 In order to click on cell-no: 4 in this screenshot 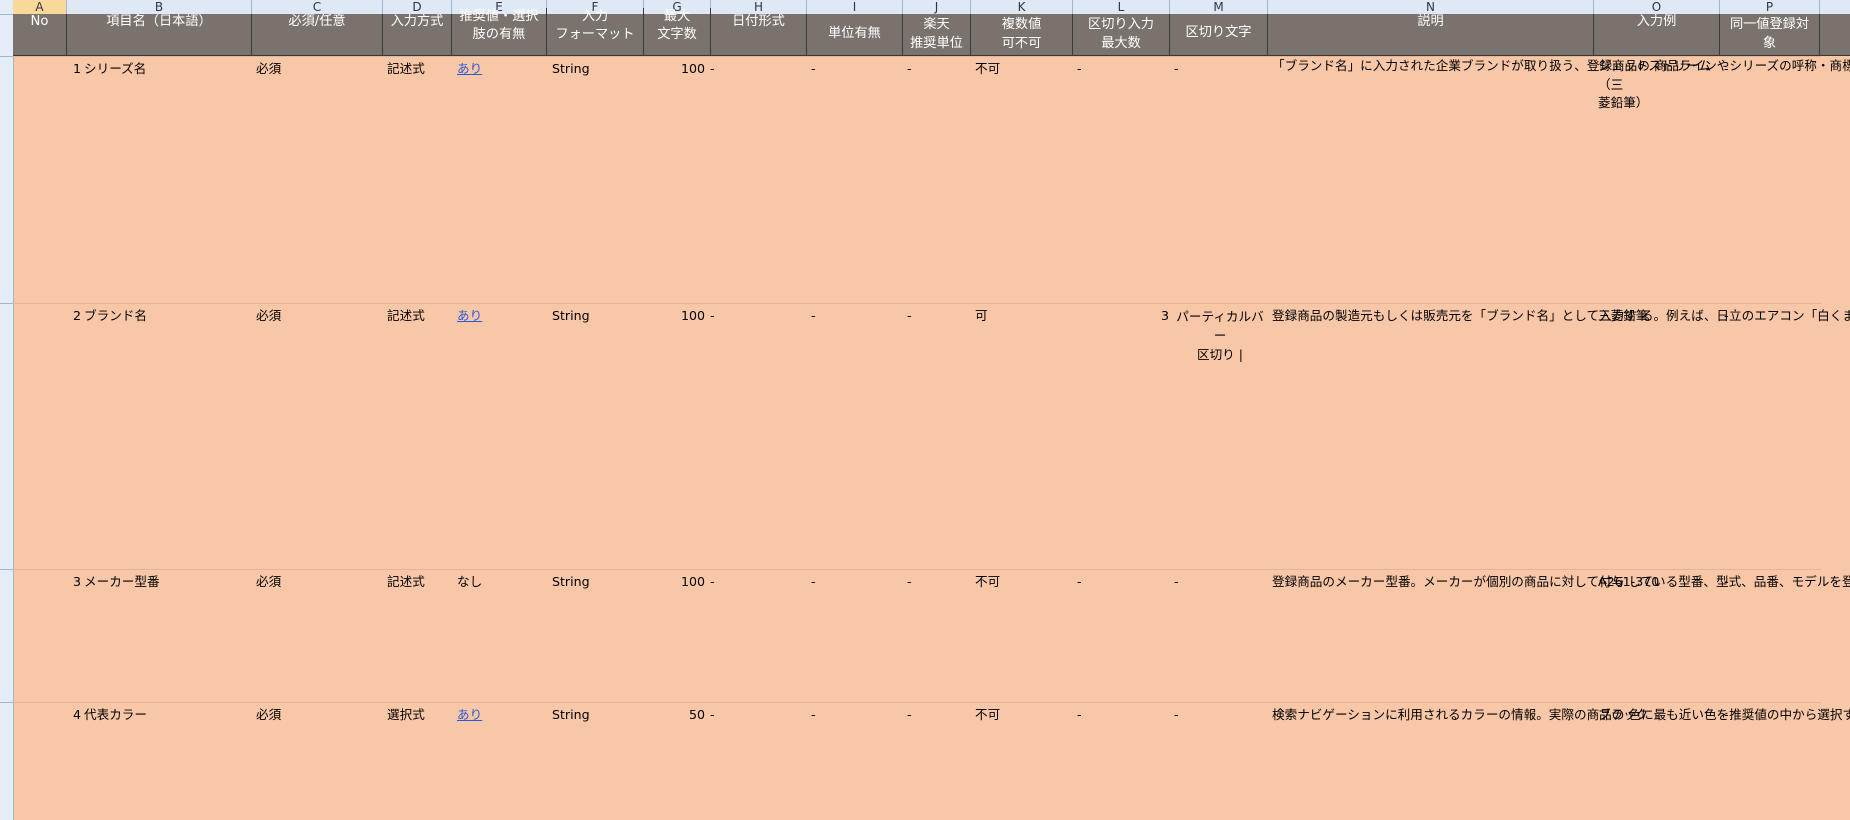, I will do `click(48, 761)`.